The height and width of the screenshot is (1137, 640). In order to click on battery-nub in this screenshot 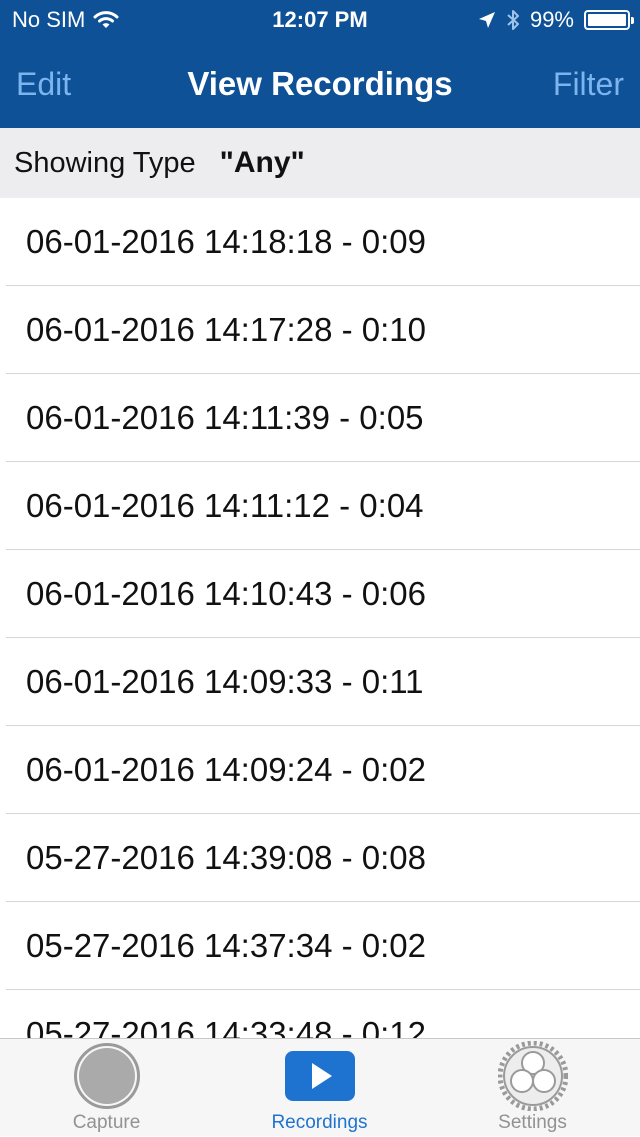, I will do `click(632, 20)`.